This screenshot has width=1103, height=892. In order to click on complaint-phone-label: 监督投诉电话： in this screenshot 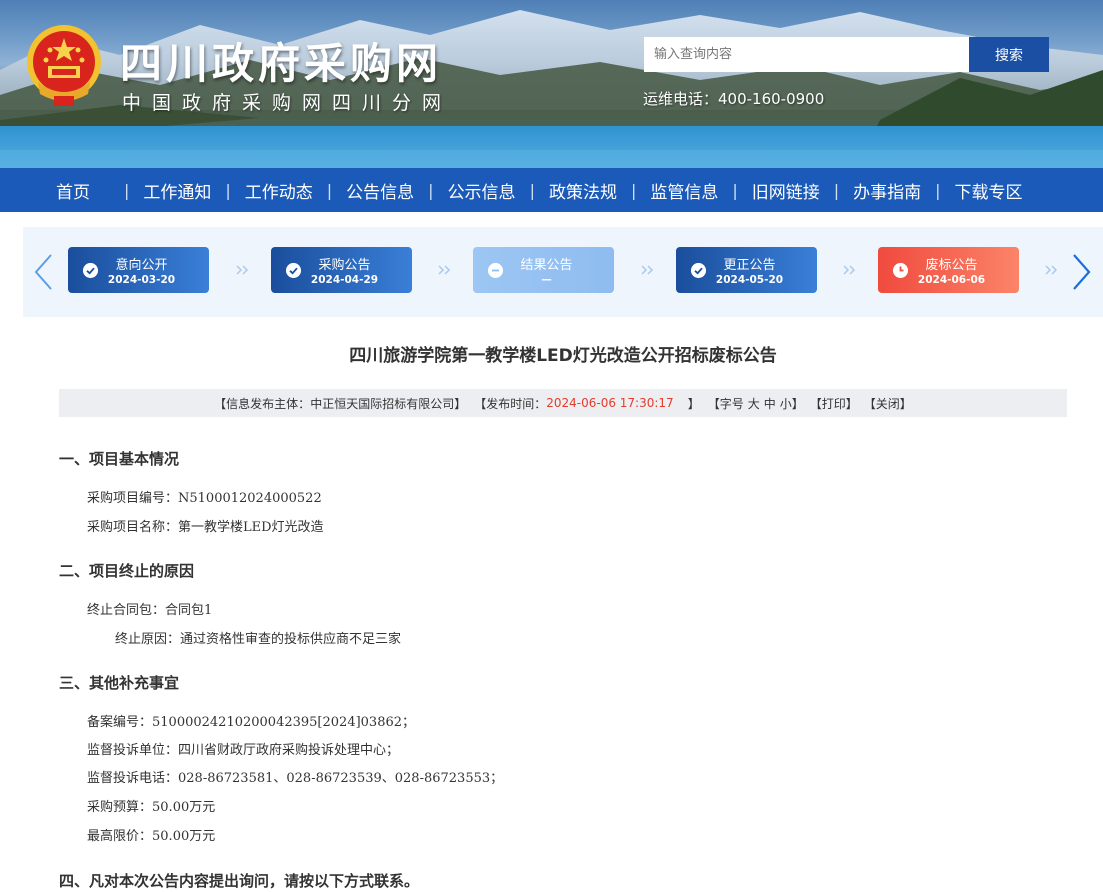, I will do `click(133, 778)`.